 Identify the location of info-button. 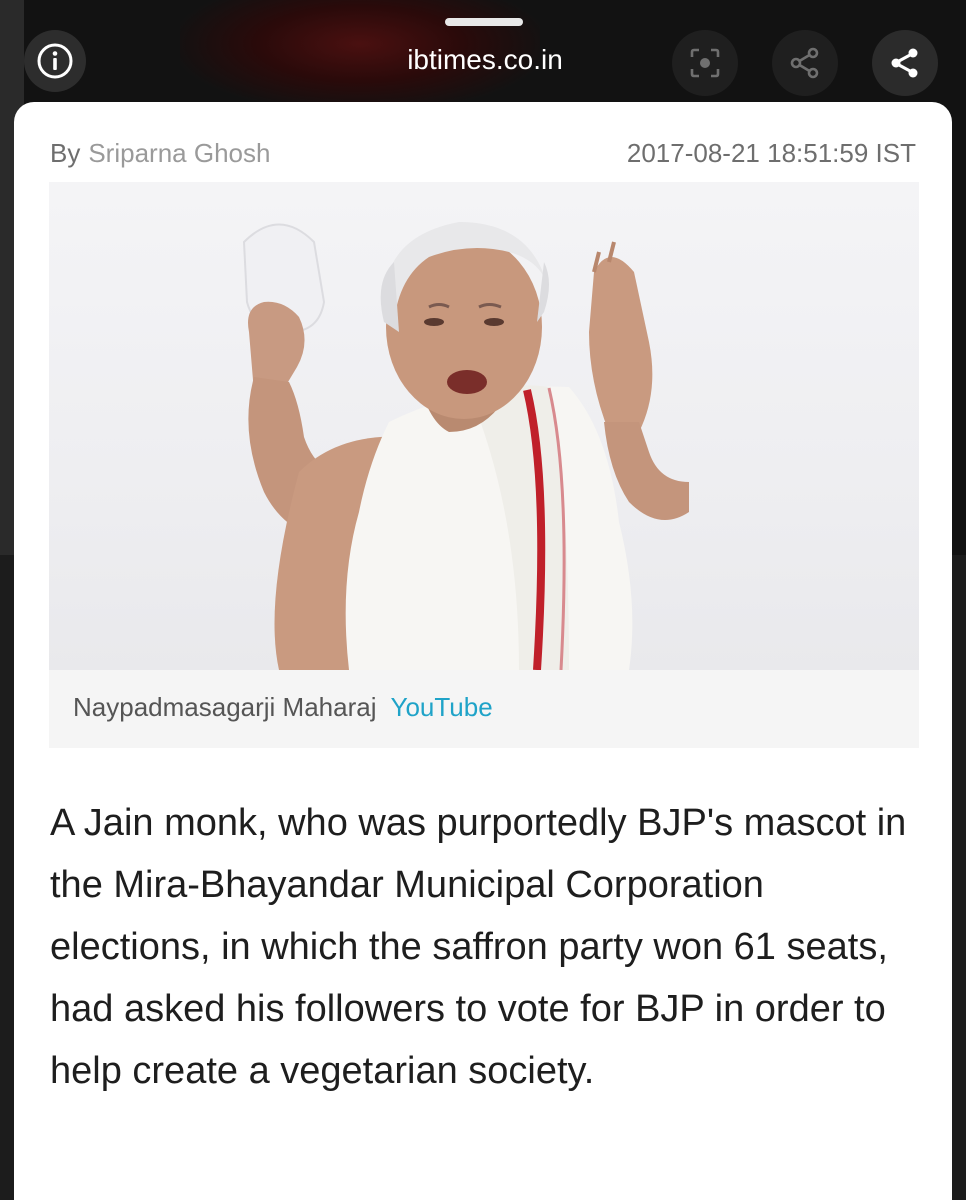
(55, 61).